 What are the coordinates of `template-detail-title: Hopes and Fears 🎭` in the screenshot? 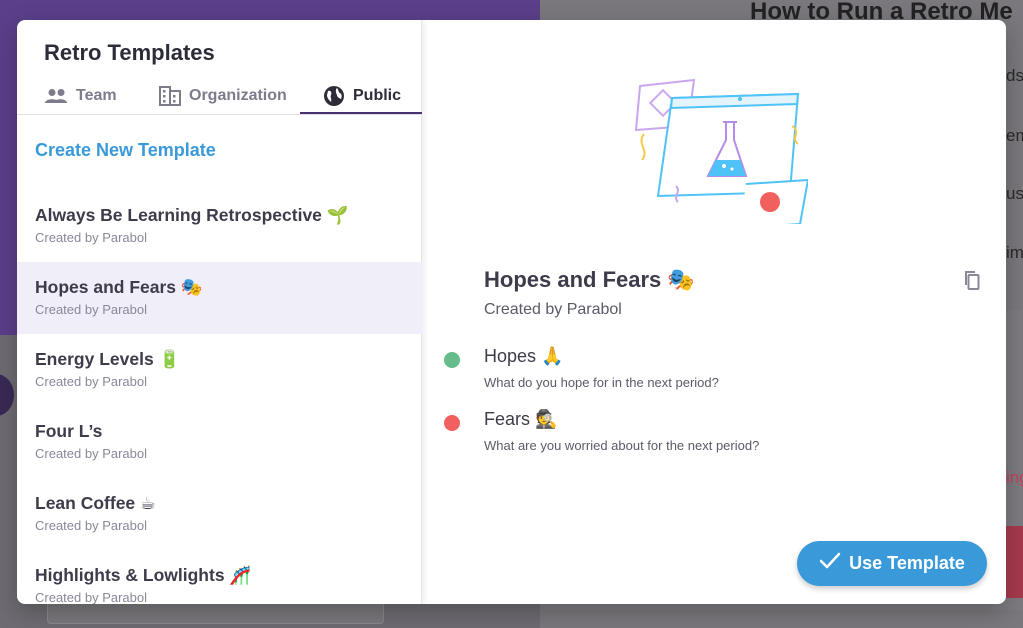 It's located at (589, 279).